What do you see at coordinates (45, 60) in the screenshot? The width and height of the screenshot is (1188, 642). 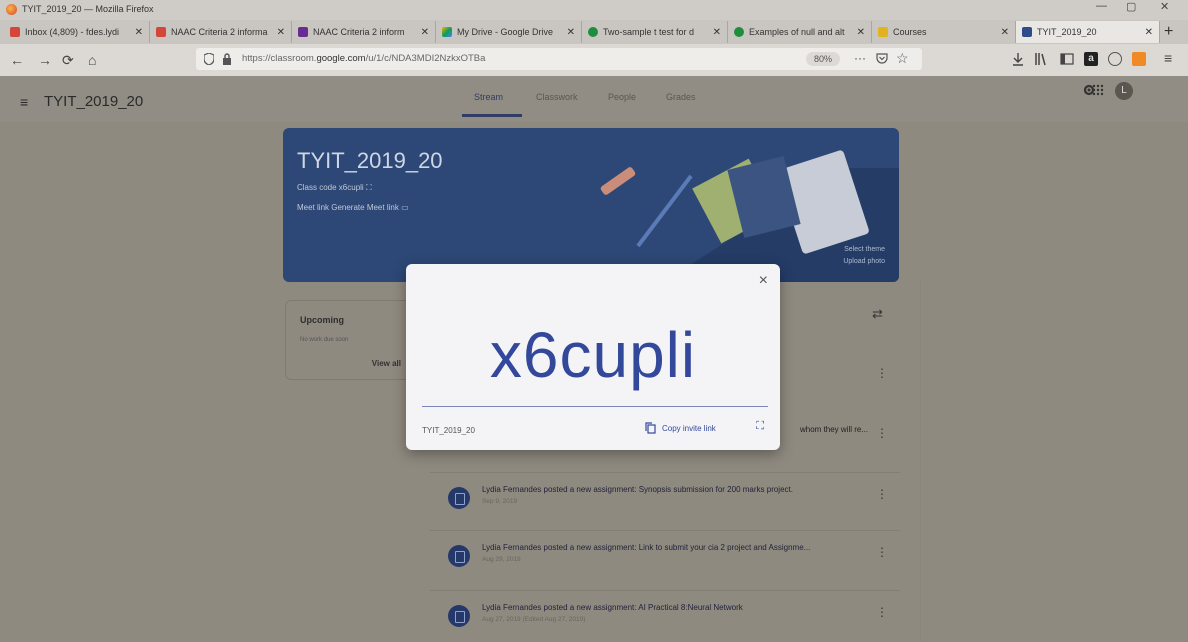 I see `forward-button: →` at bounding box center [45, 60].